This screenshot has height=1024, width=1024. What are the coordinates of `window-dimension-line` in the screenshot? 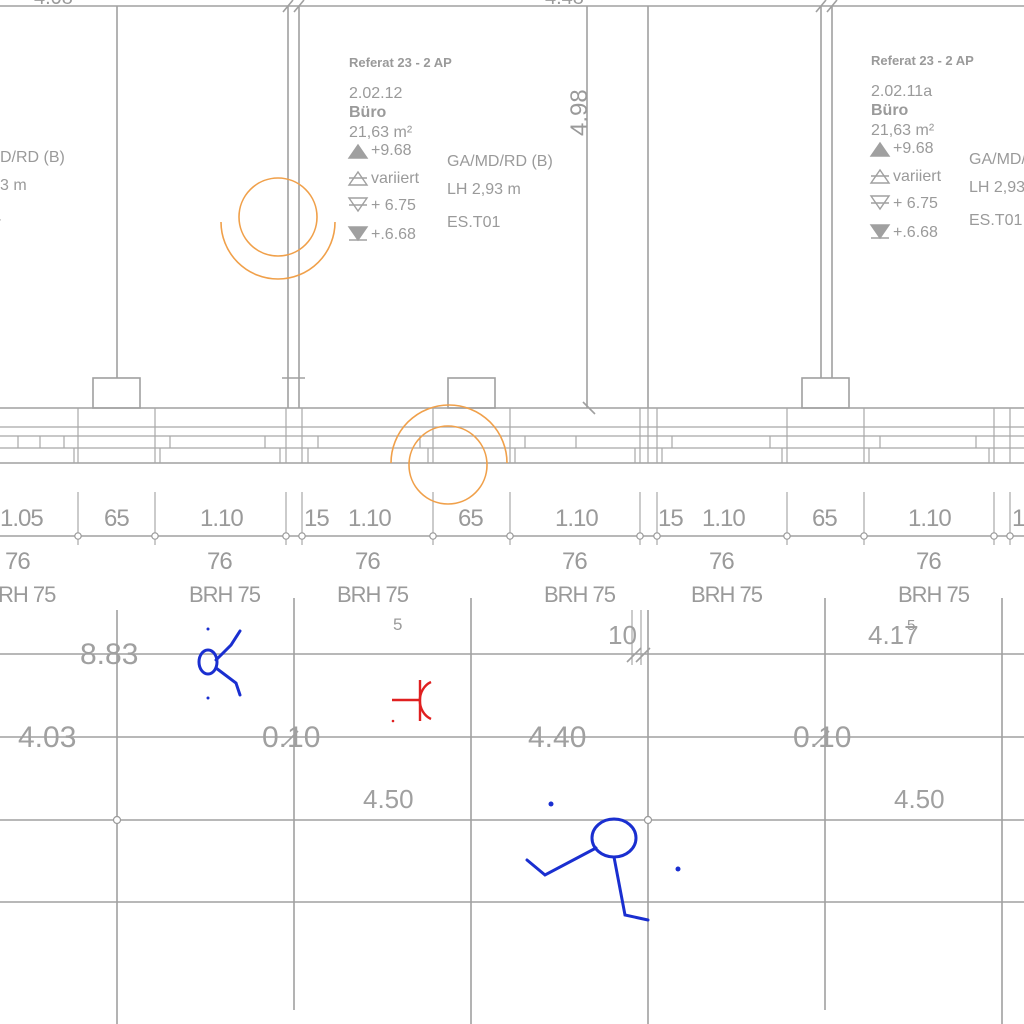 It's located at (512, 518).